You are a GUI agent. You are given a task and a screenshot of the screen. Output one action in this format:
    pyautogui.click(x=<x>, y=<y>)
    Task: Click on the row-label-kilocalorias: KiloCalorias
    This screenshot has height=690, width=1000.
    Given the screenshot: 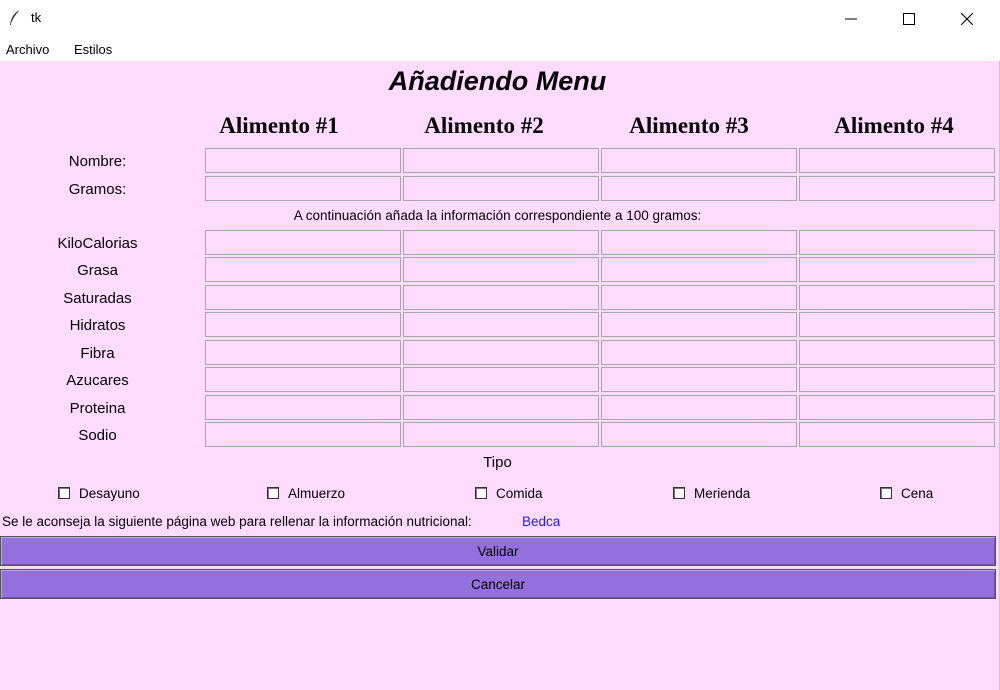 What is the action you would take?
    pyautogui.click(x=97, y=243)
    